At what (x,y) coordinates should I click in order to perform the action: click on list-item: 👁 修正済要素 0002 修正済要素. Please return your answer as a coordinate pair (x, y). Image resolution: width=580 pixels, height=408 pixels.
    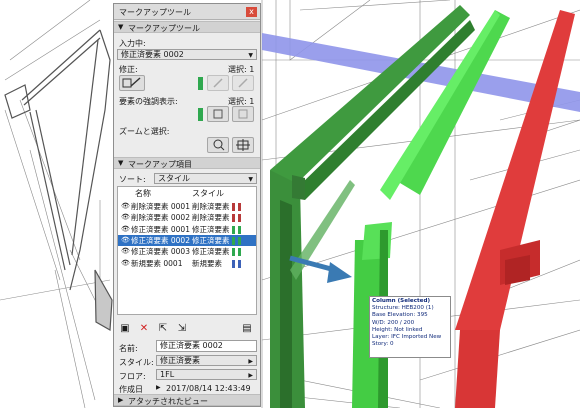
    Looking at the image, I should click on (187, 240).